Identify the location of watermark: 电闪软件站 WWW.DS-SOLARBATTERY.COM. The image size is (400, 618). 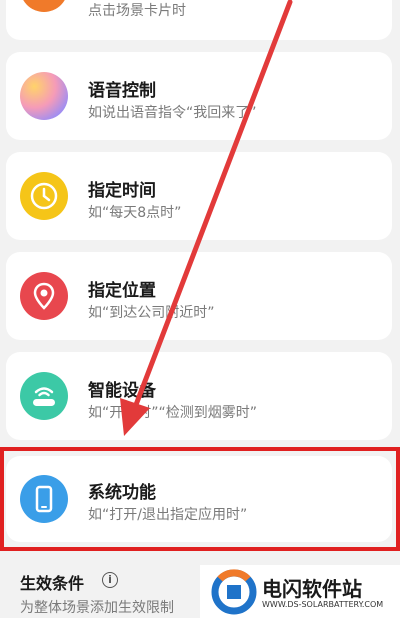
(300, 591).